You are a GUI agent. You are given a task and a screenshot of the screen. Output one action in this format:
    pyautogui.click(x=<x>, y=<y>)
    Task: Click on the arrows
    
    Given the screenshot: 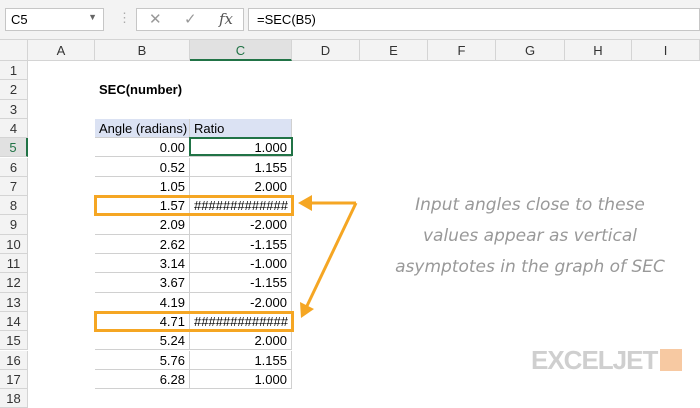 What is the action you would take?
    pyautogui.click(x=328, y=256)
    